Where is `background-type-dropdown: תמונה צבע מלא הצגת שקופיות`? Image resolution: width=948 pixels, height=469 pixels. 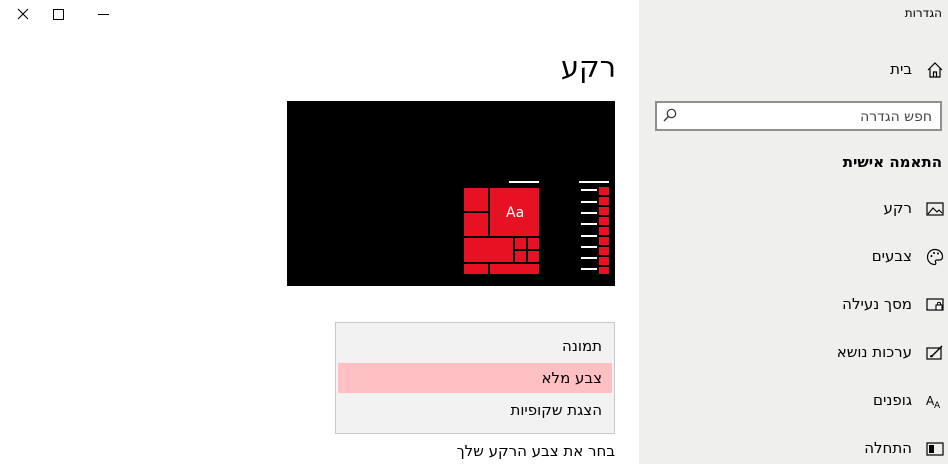
background-type-dropdown: תמונה צבע מלא הצגת שקופיות is located at coordinates (475, 378).